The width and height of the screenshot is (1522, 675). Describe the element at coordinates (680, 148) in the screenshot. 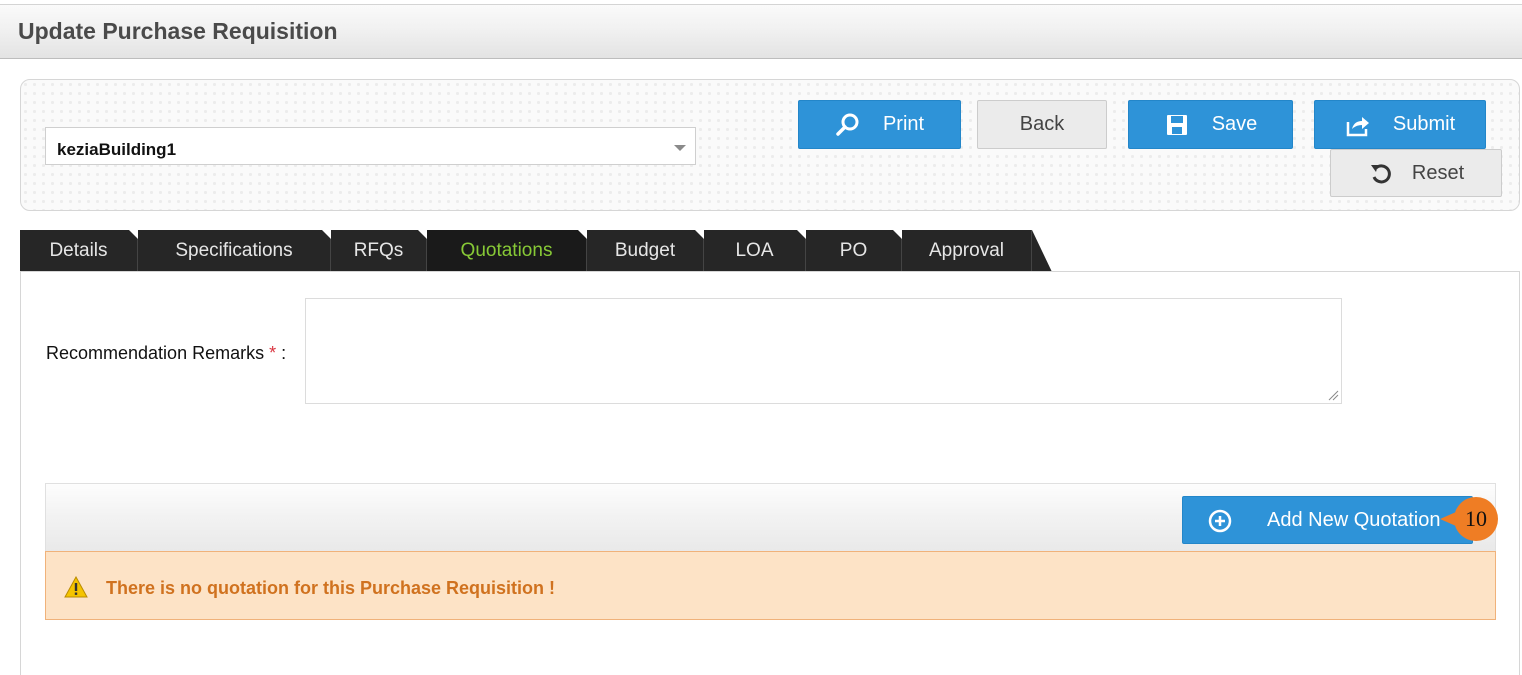

I see `chevron-down-icon` at that location.